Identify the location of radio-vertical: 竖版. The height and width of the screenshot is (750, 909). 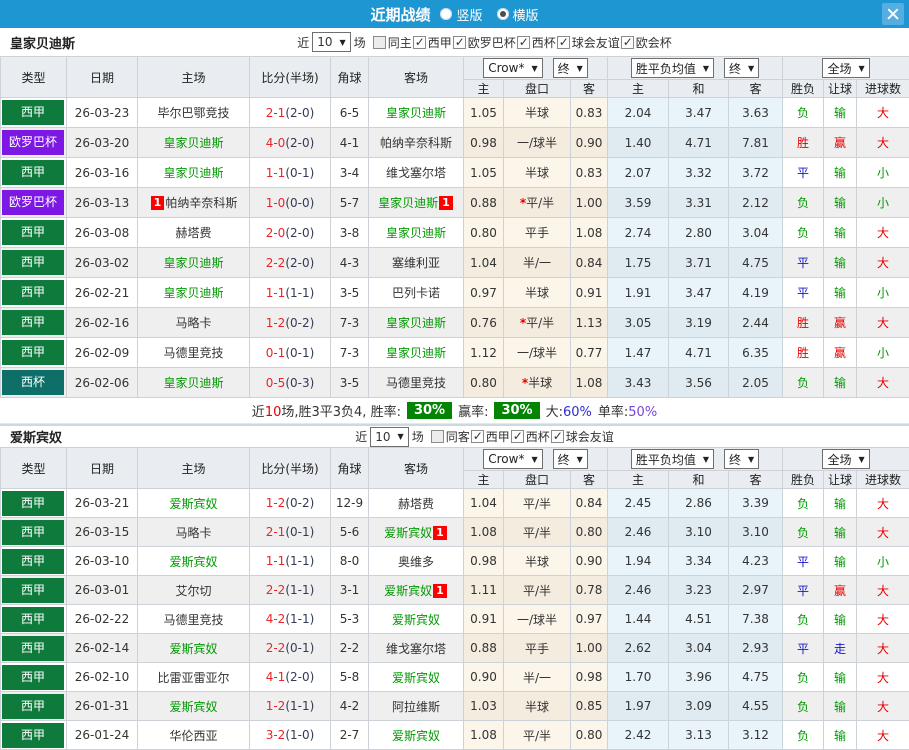
(461, 14).